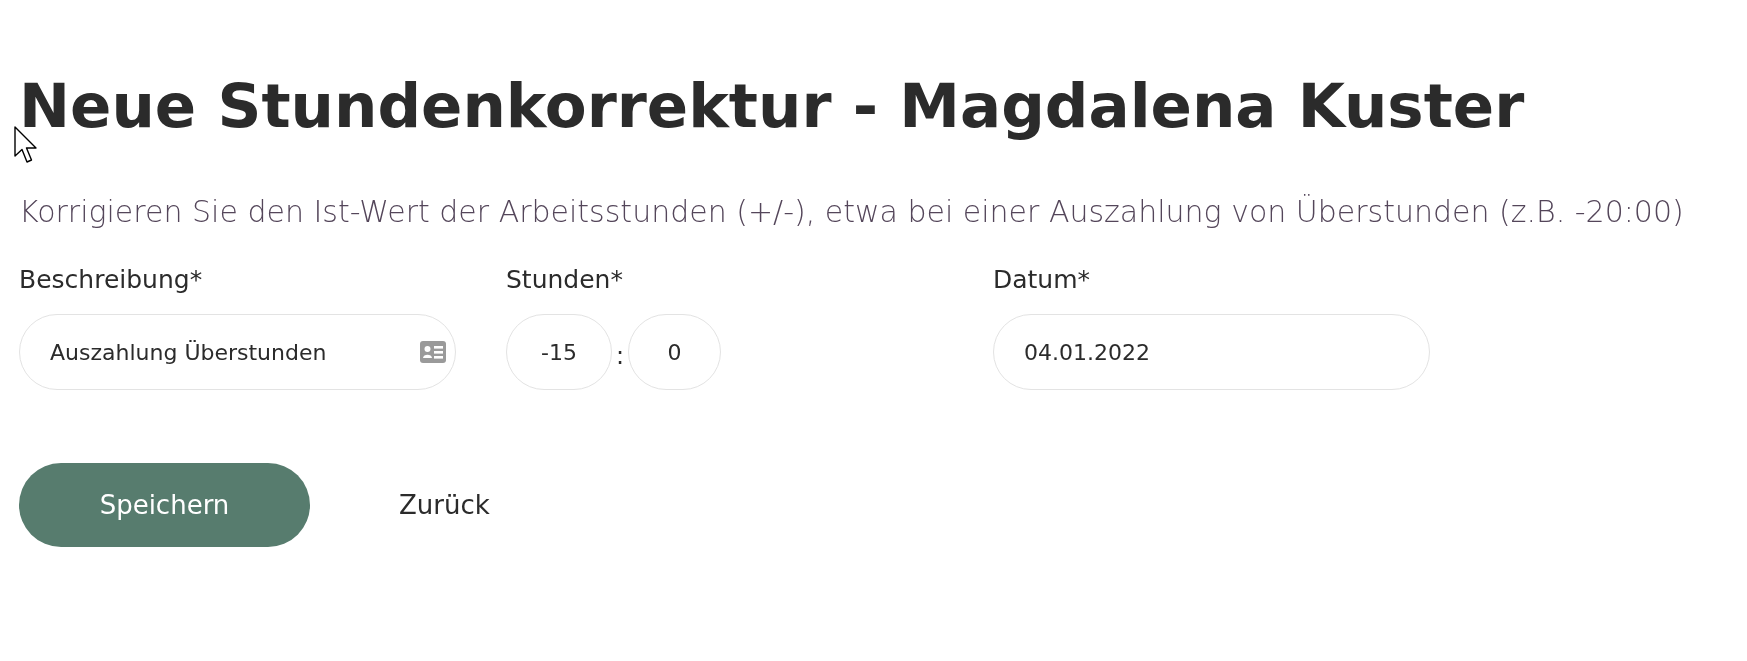 This screenshot has height=661, width=1747. Describe the element at coordinates (237, 352) in the screenshot. I see `description-input: Auszahlung Überstunden` at that location.